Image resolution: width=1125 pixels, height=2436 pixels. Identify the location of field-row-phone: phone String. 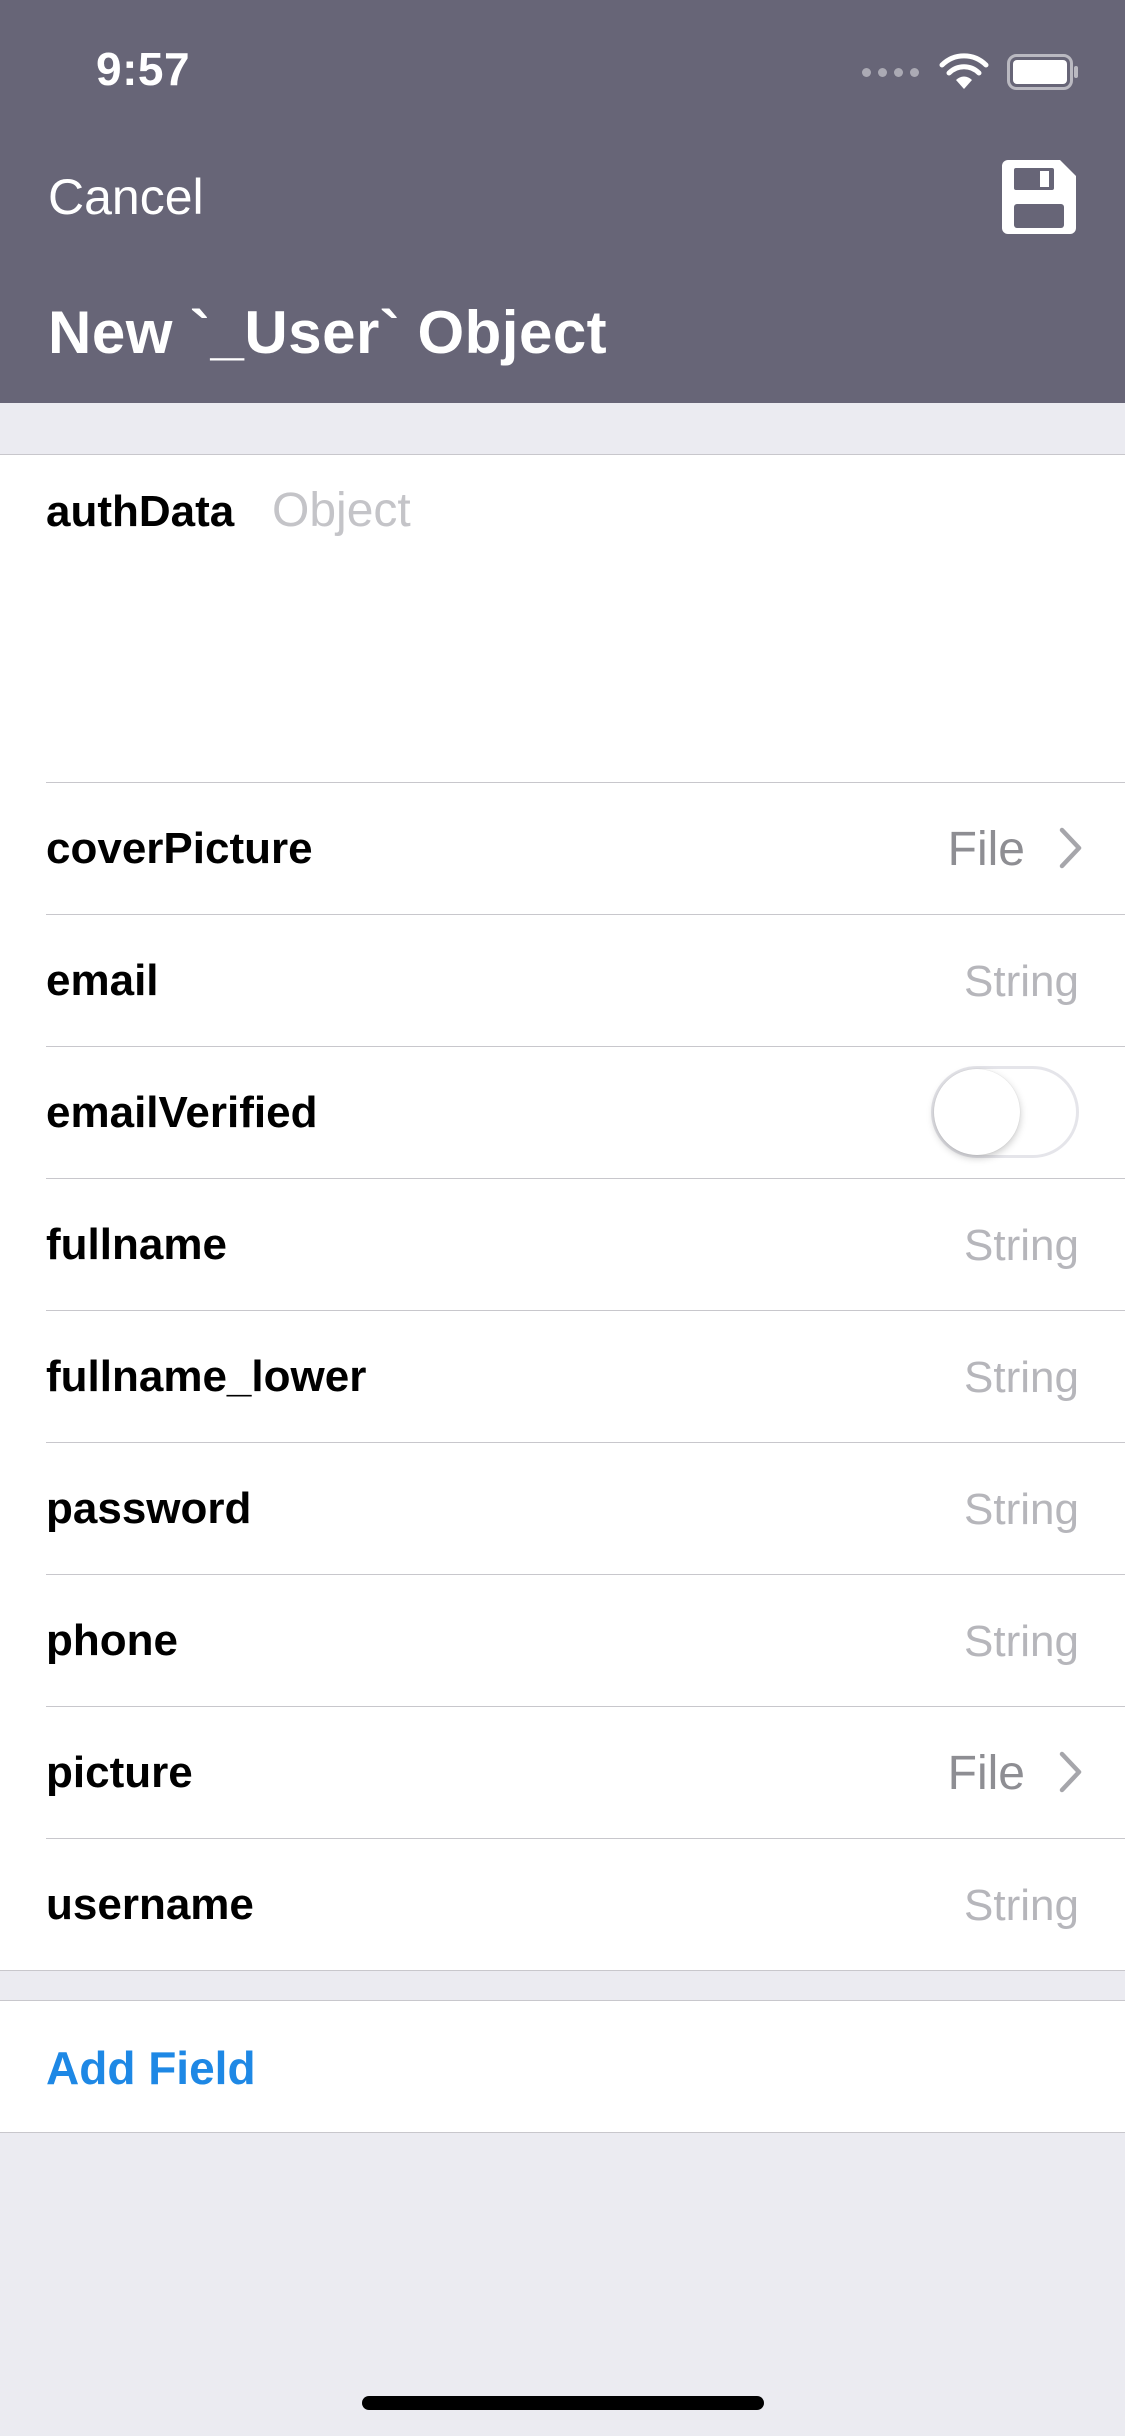
(562, 1640).